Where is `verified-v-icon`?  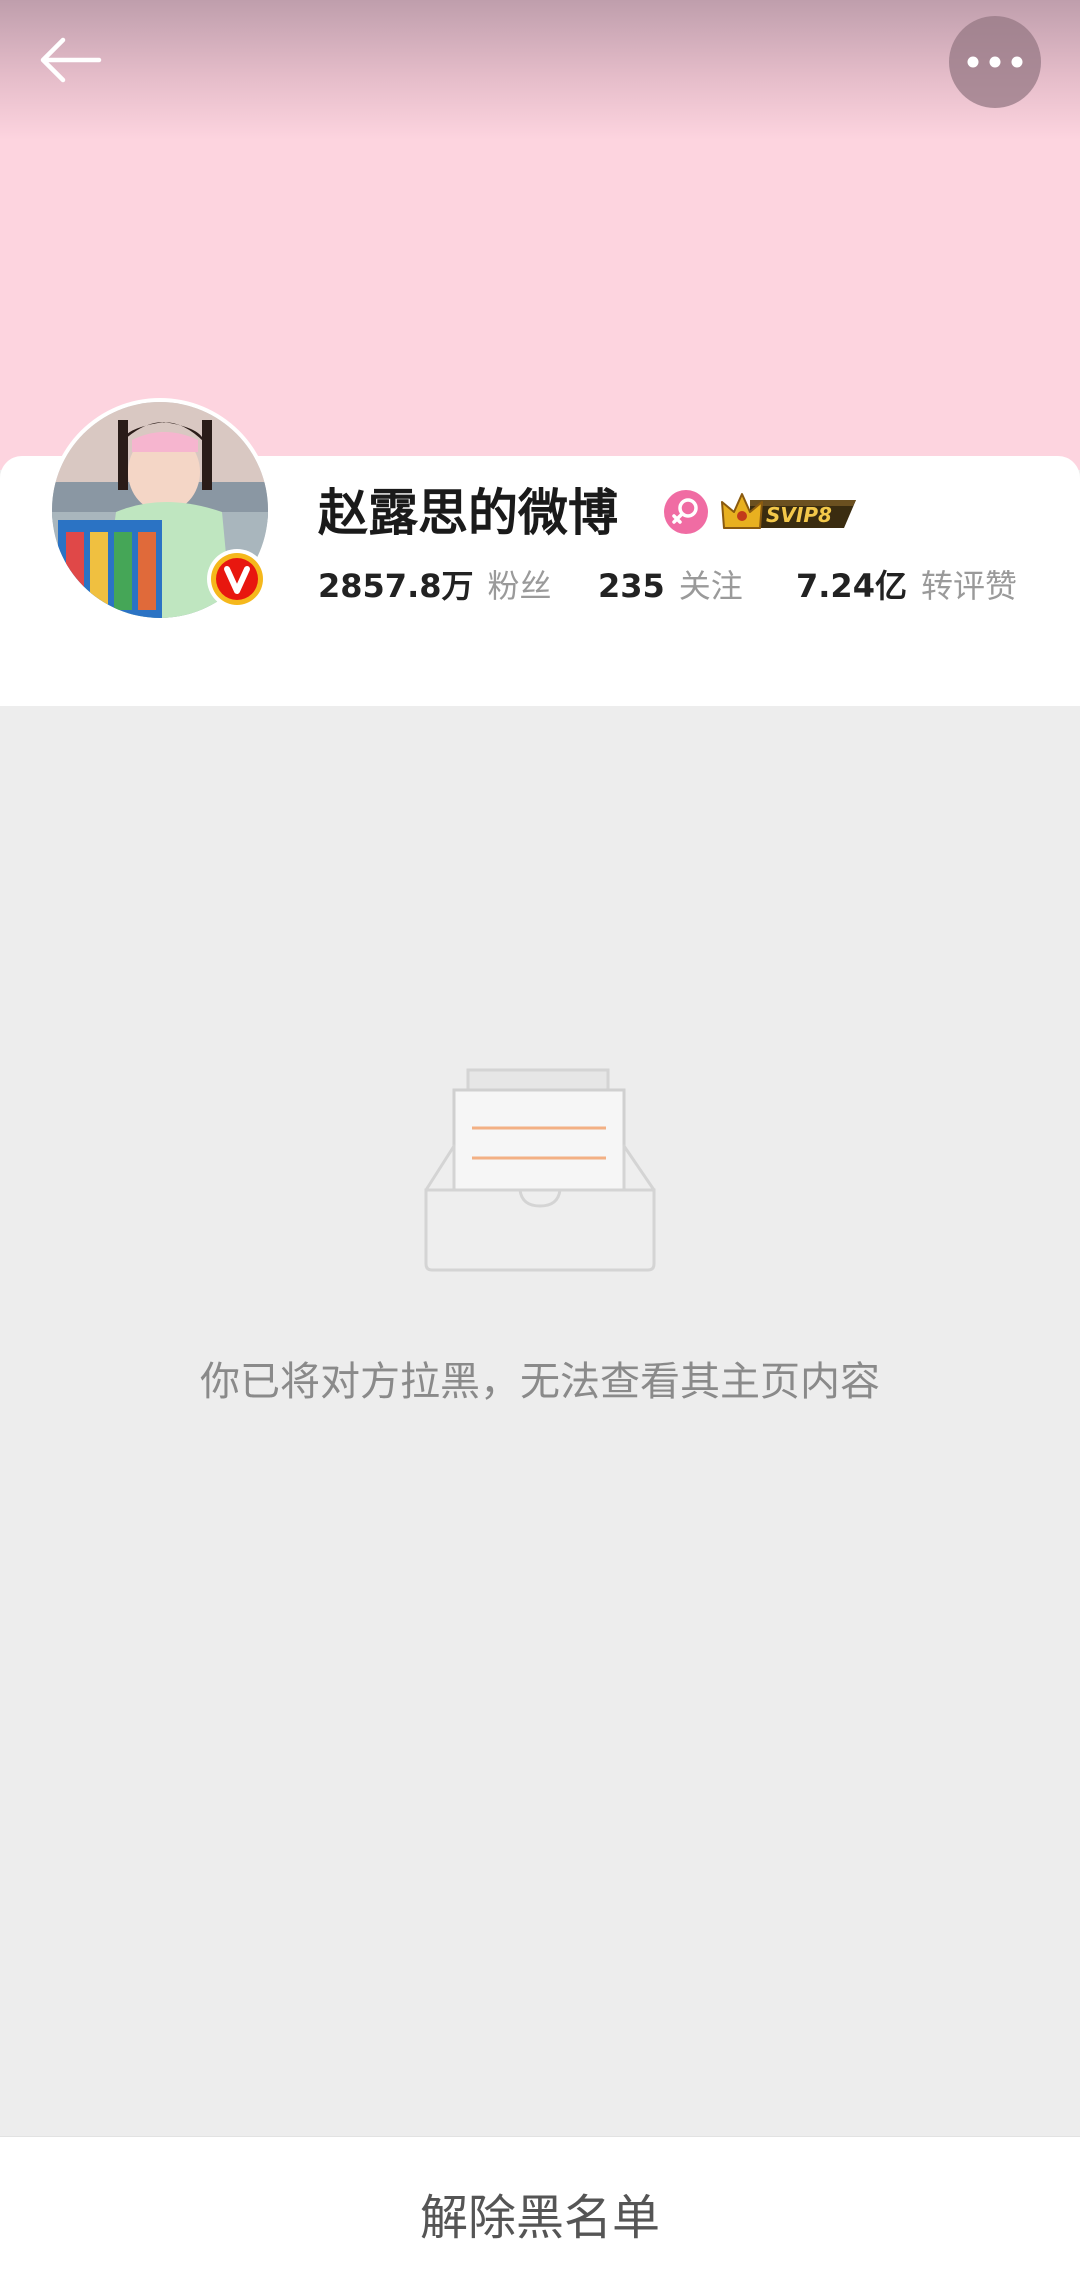
verified-v-icon is located at coordinates (237, 579).